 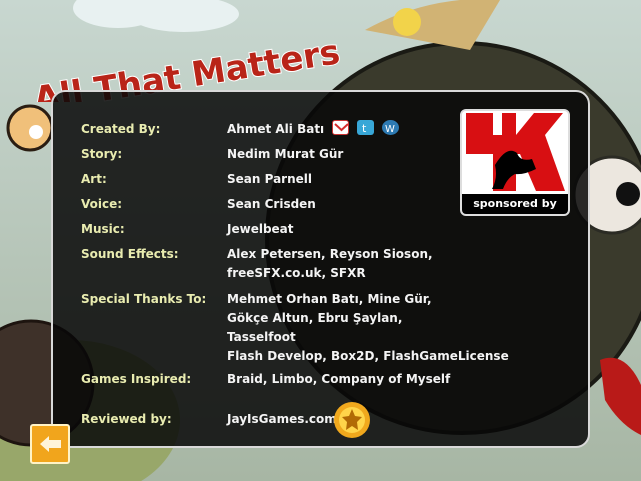 What do you see at coordinates (282, 419) in the screenshot?
I see `credit-value: JayIsGames.com` at bounding box center [282, 419].